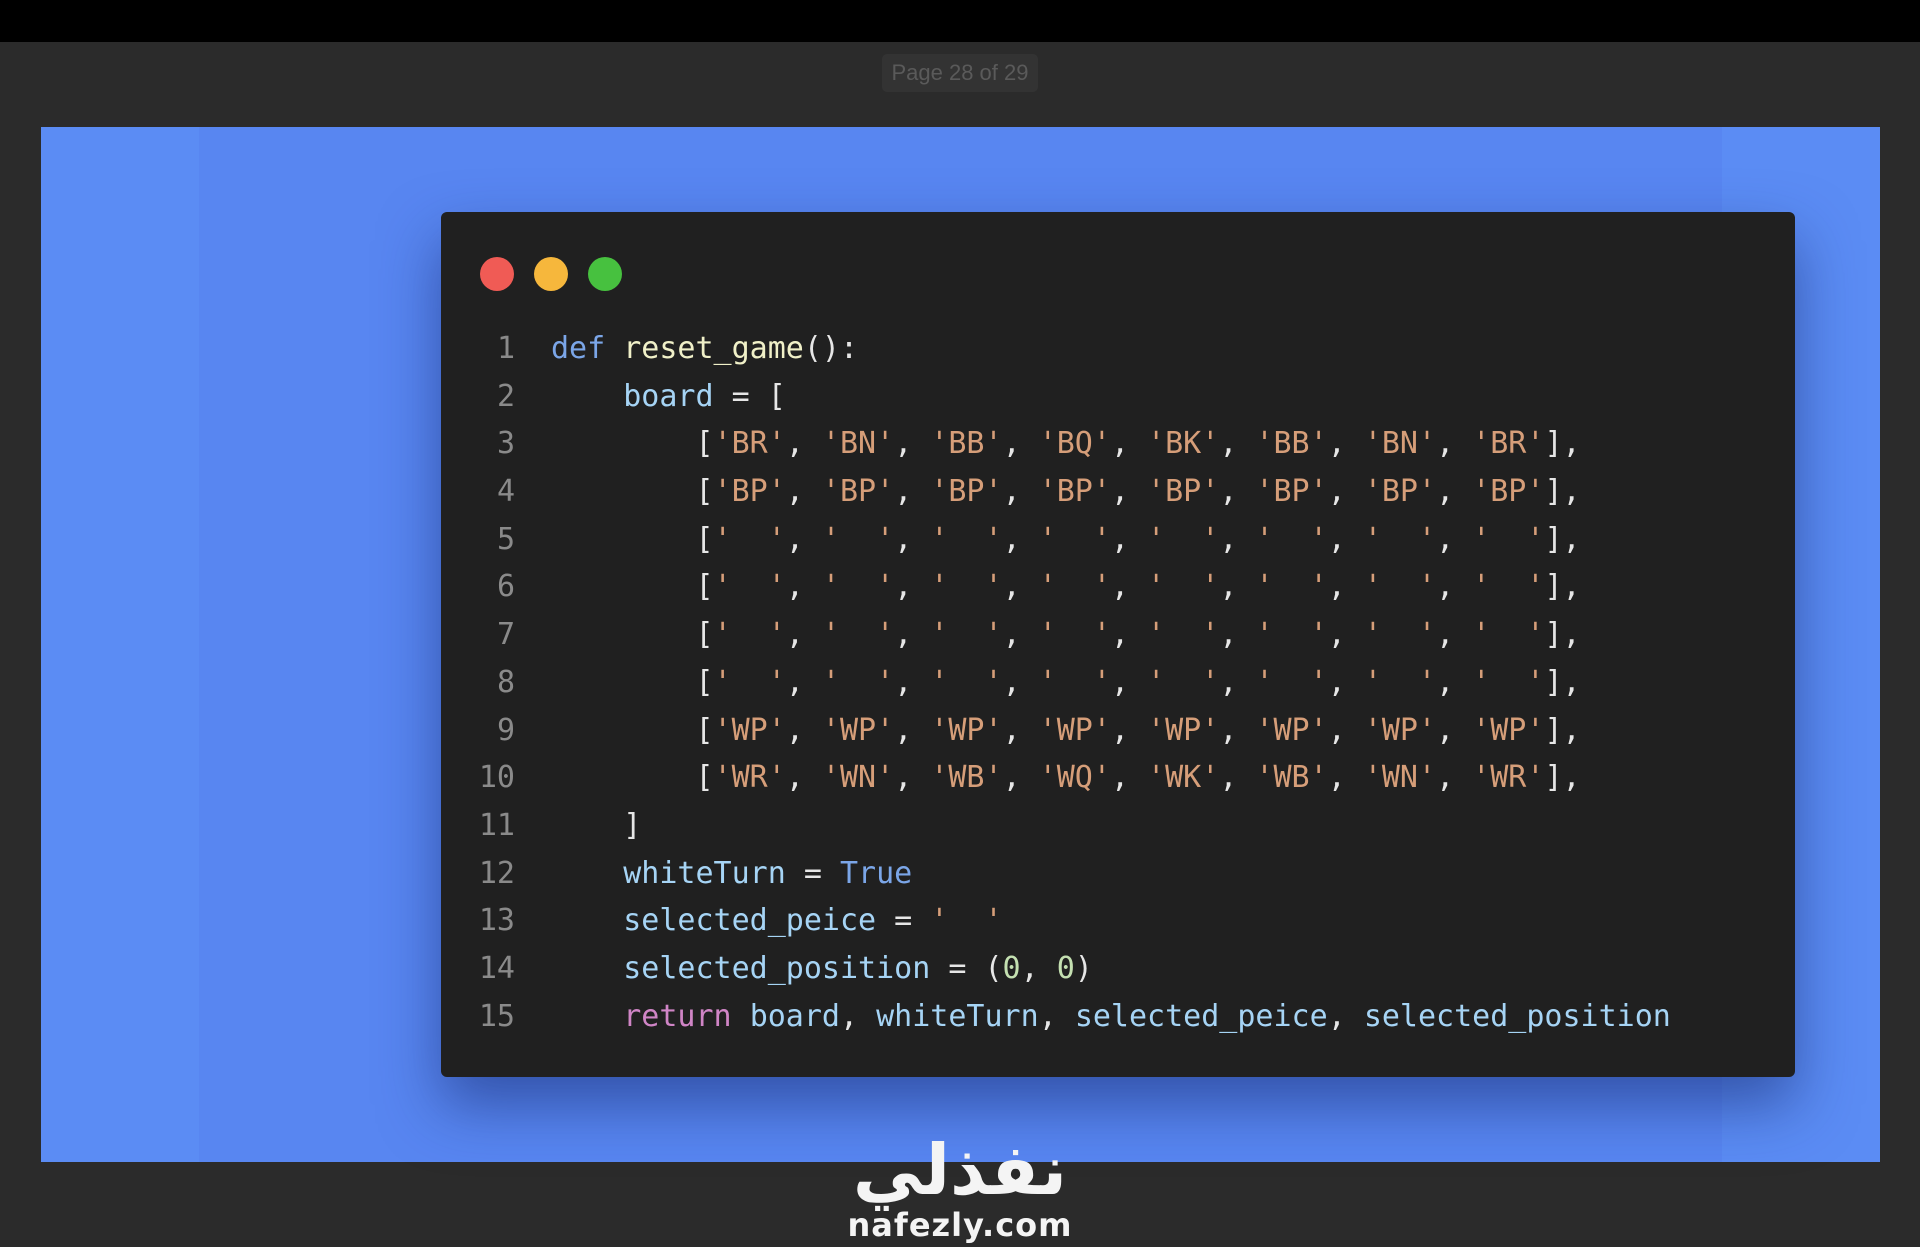 The image size is (1920, 1247). I want to click on logo-arabic-text: نفذلي, so click(960, 1170).